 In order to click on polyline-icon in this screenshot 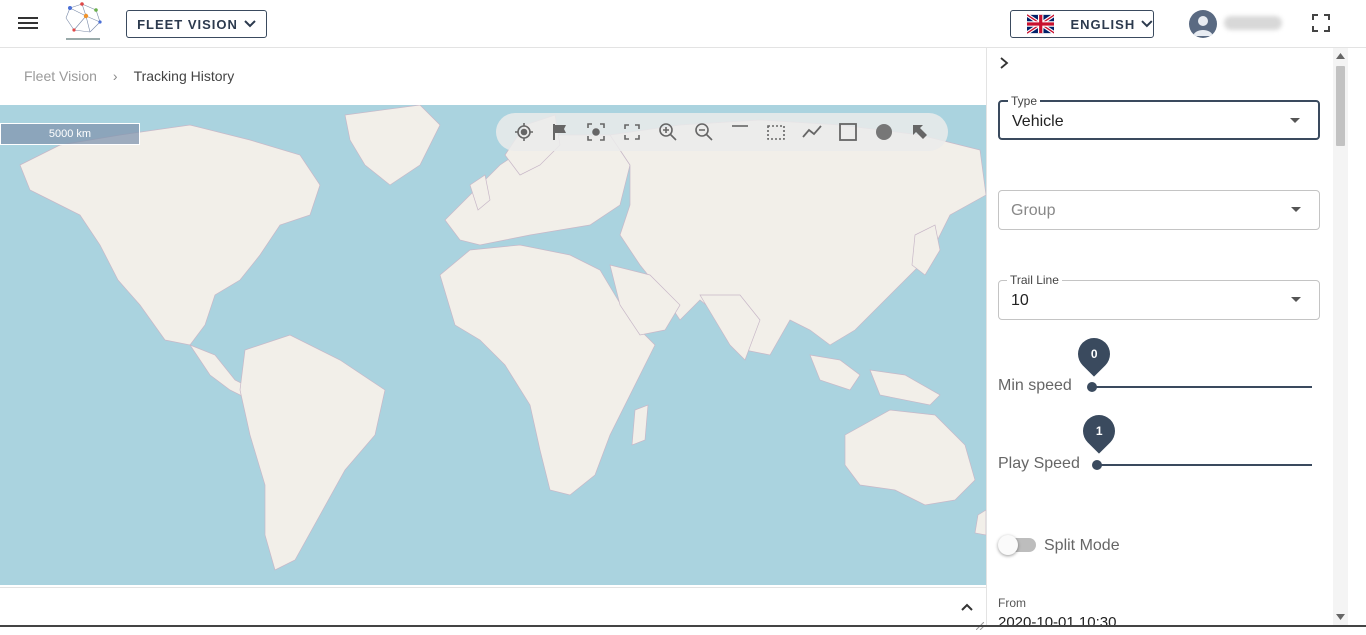, I will do `click(812, 132)`.